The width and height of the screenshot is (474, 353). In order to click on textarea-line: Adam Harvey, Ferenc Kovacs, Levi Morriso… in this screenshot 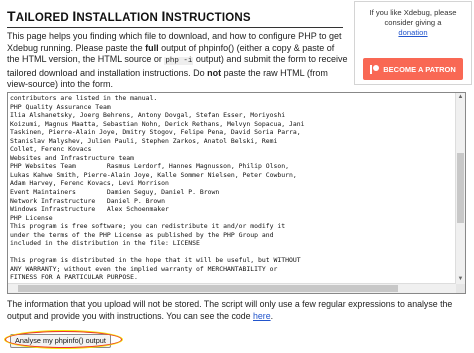, I will do `click(89, 183)`.